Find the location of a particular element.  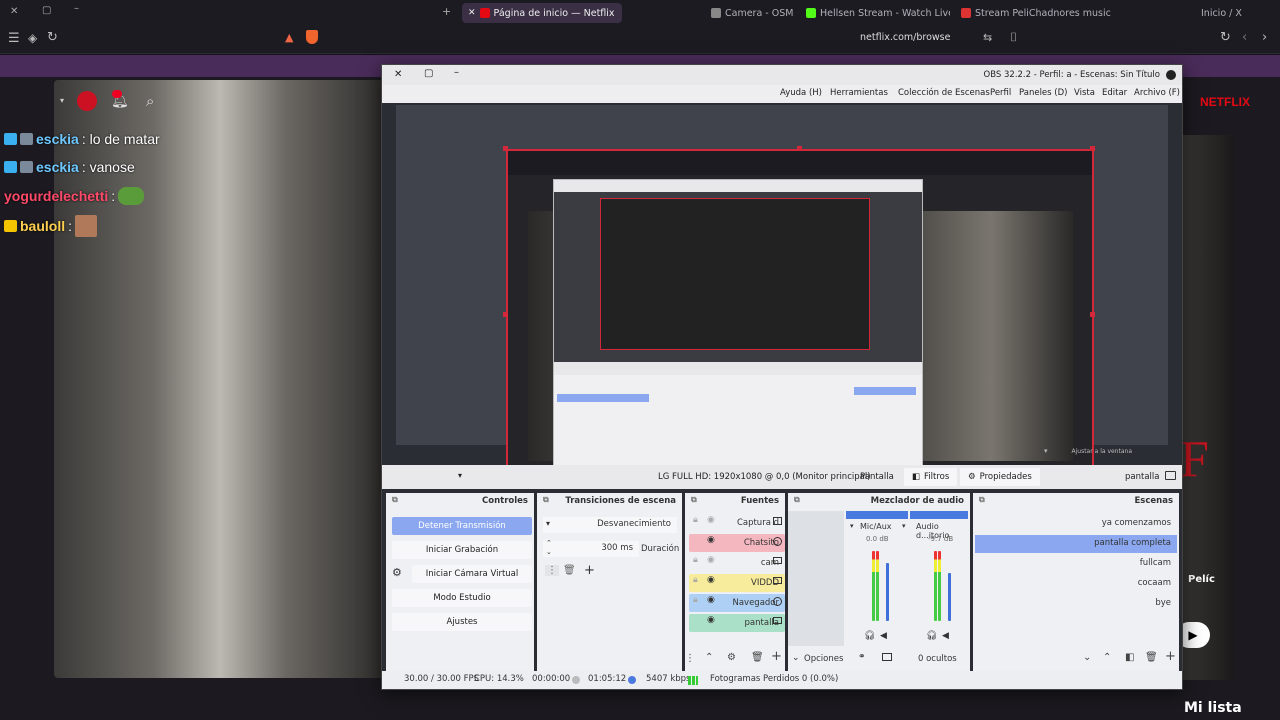

link-icon: ⚭ is located at coordinates (862, 657).